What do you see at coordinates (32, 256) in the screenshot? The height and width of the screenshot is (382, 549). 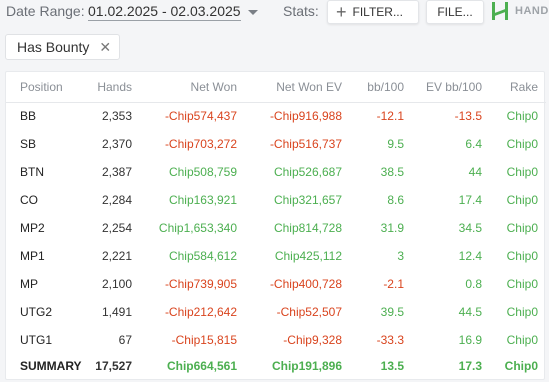 I see `cell-position: MP1` at bounding box center [32, 256].